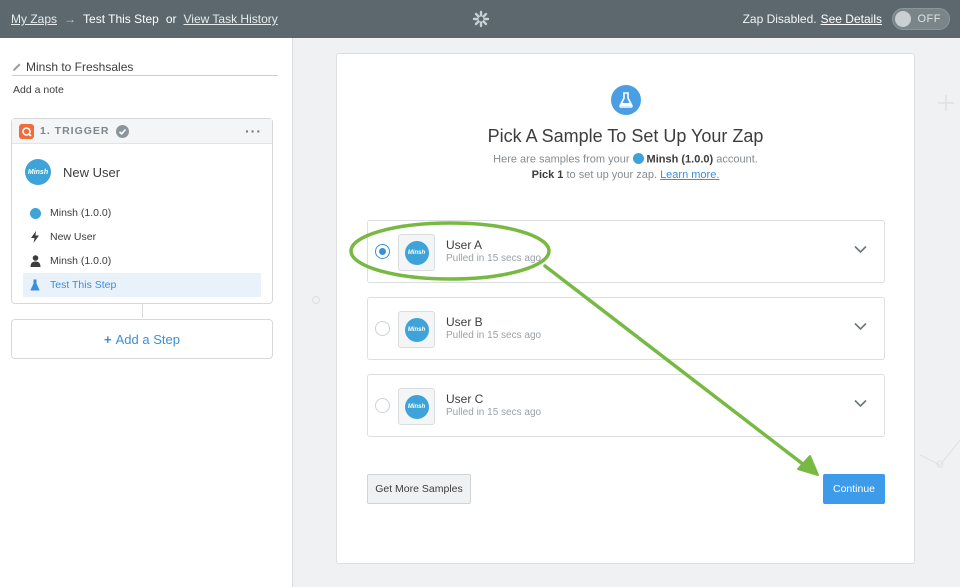 The height and width of the screenshot is (587, 960). What do you see at coordinates (83, 285) in the screenshot?
I see `step-label: Test This Step` at bounding box center [83, 285].